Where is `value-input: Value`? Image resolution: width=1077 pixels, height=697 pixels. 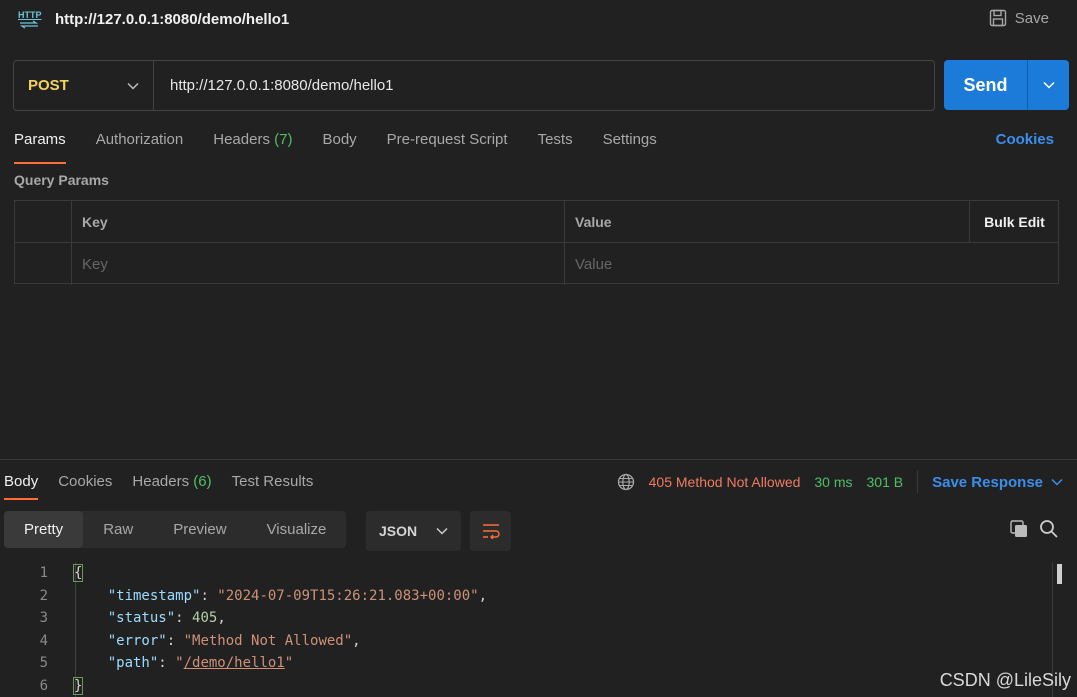
value-input: Value is located at coordinates (812, 264).